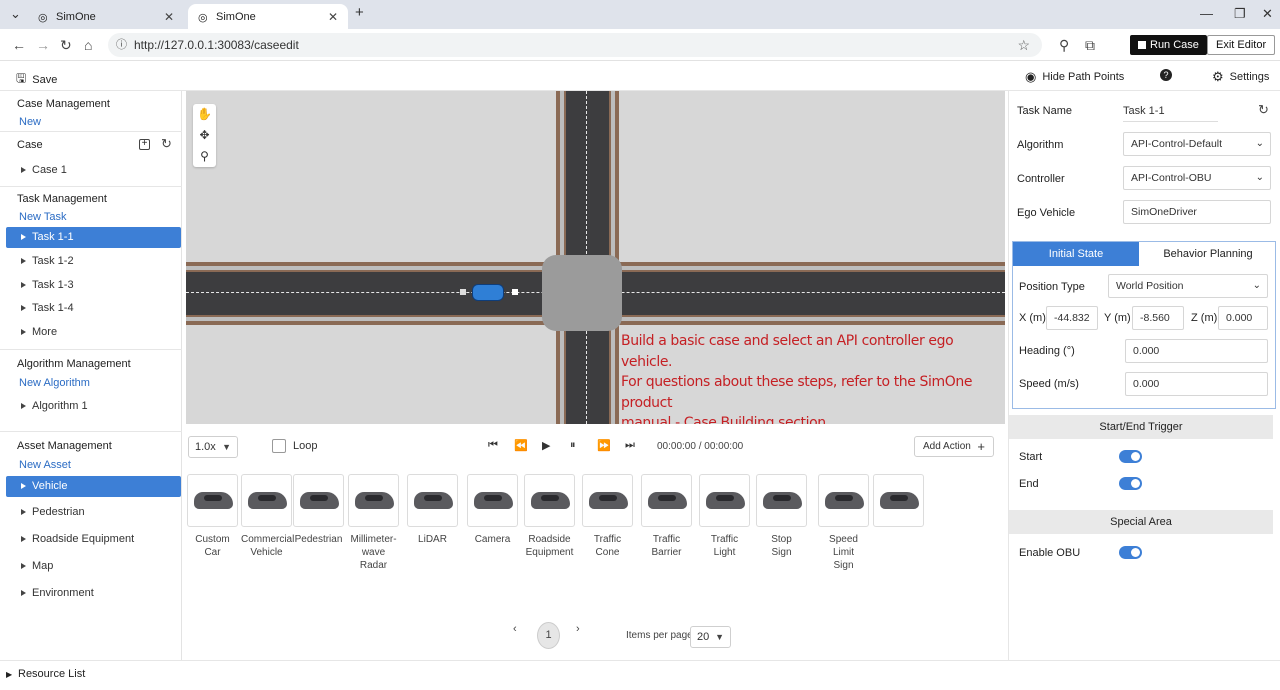 The height and width of the screenshot is (690, 1280). Describe the element at coordinates (93, 566) in the screenshot. I see `asset-item-map: Map` at that location.